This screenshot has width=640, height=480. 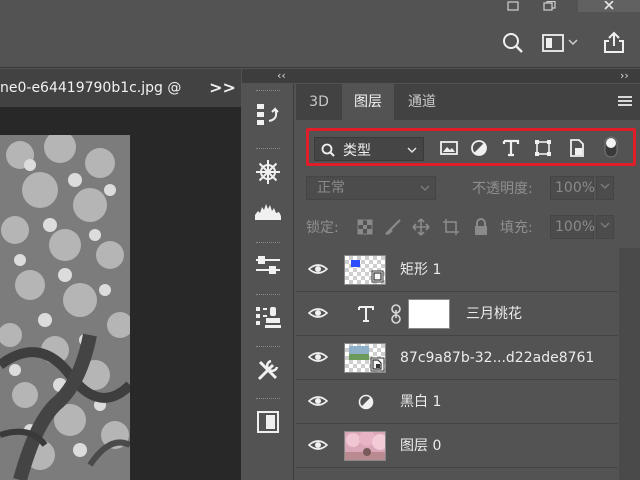 What do you see at coordinates (562, 45) in the screenshot?
I see `workspace-button` at bounding box center [562, 45].